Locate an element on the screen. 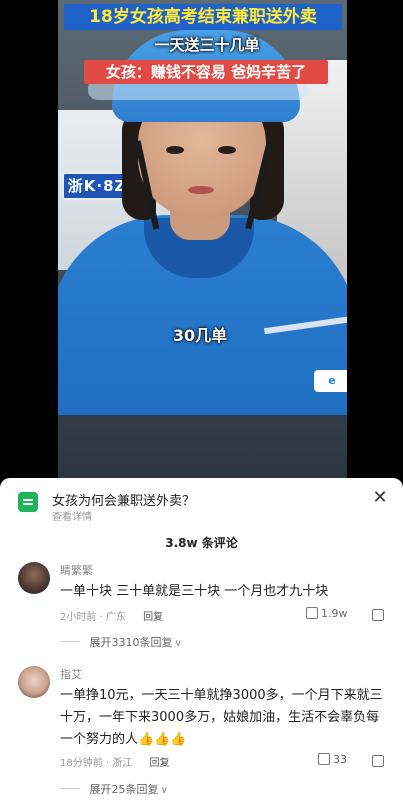 The height and width of the screenshot is (800, 403). comment-author: 睛繁繁 is located at coordinates (76, 570).